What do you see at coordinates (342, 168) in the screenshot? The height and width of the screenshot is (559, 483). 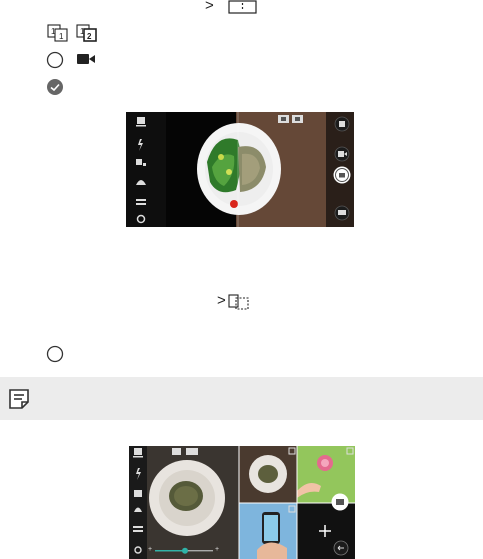 I see `right-toolbar` at bounding box center [342, 168].